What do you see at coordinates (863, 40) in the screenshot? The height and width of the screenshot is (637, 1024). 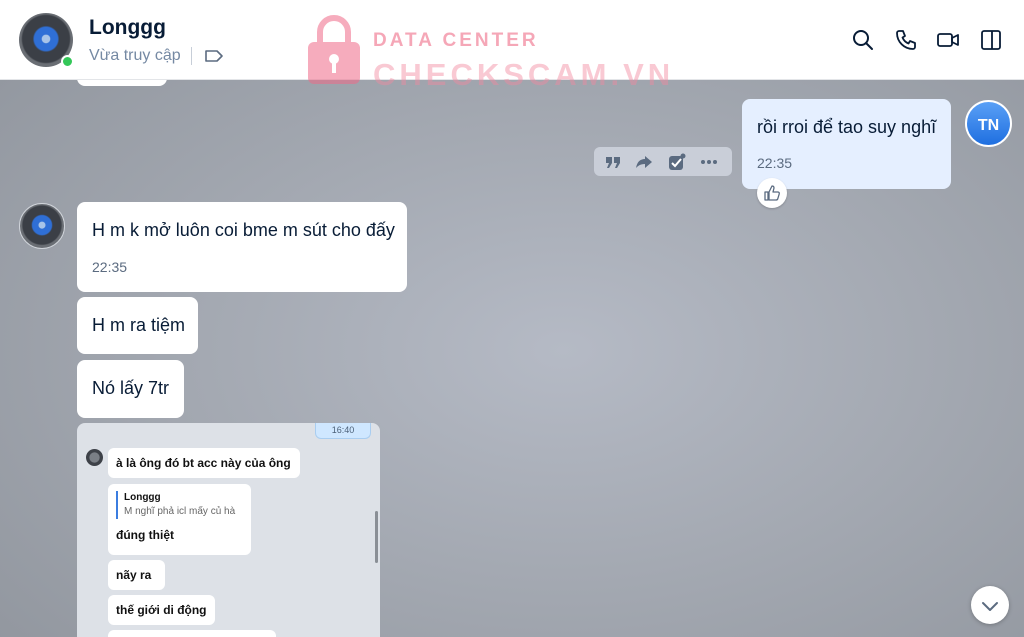 I see `search-icon` at bounding box center [863, 40].